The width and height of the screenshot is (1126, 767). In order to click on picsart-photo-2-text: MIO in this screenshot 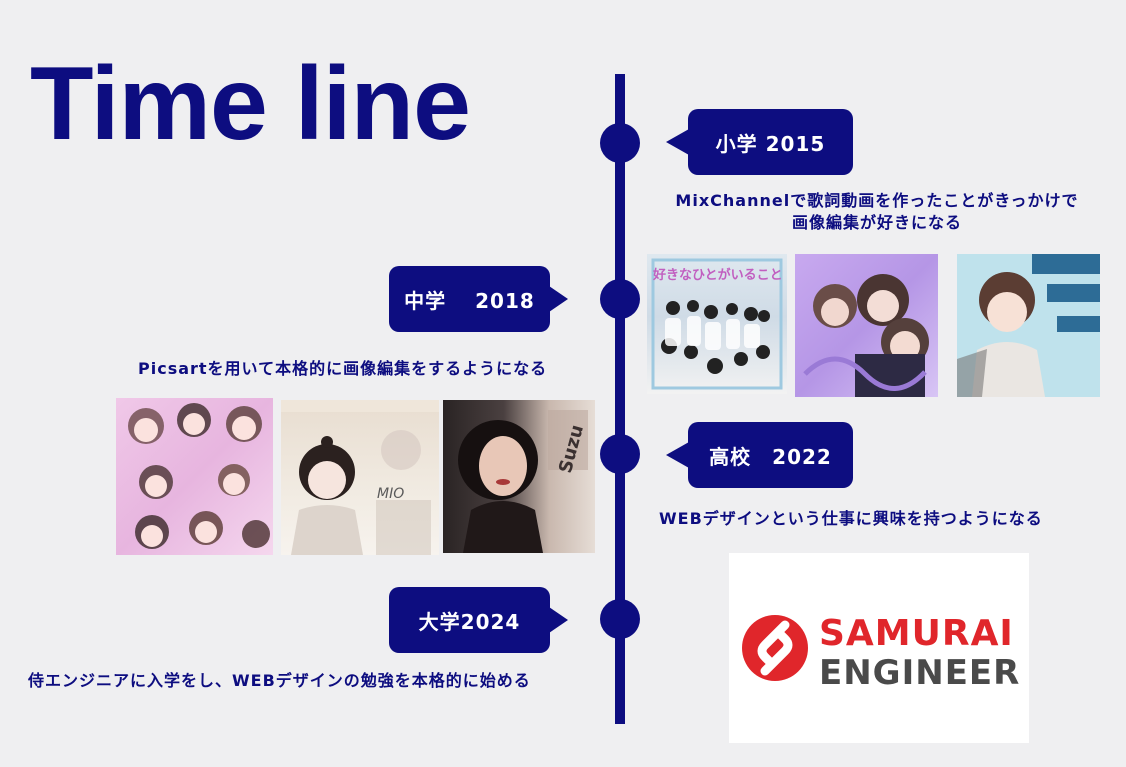, I will do `click(391, 494)`.